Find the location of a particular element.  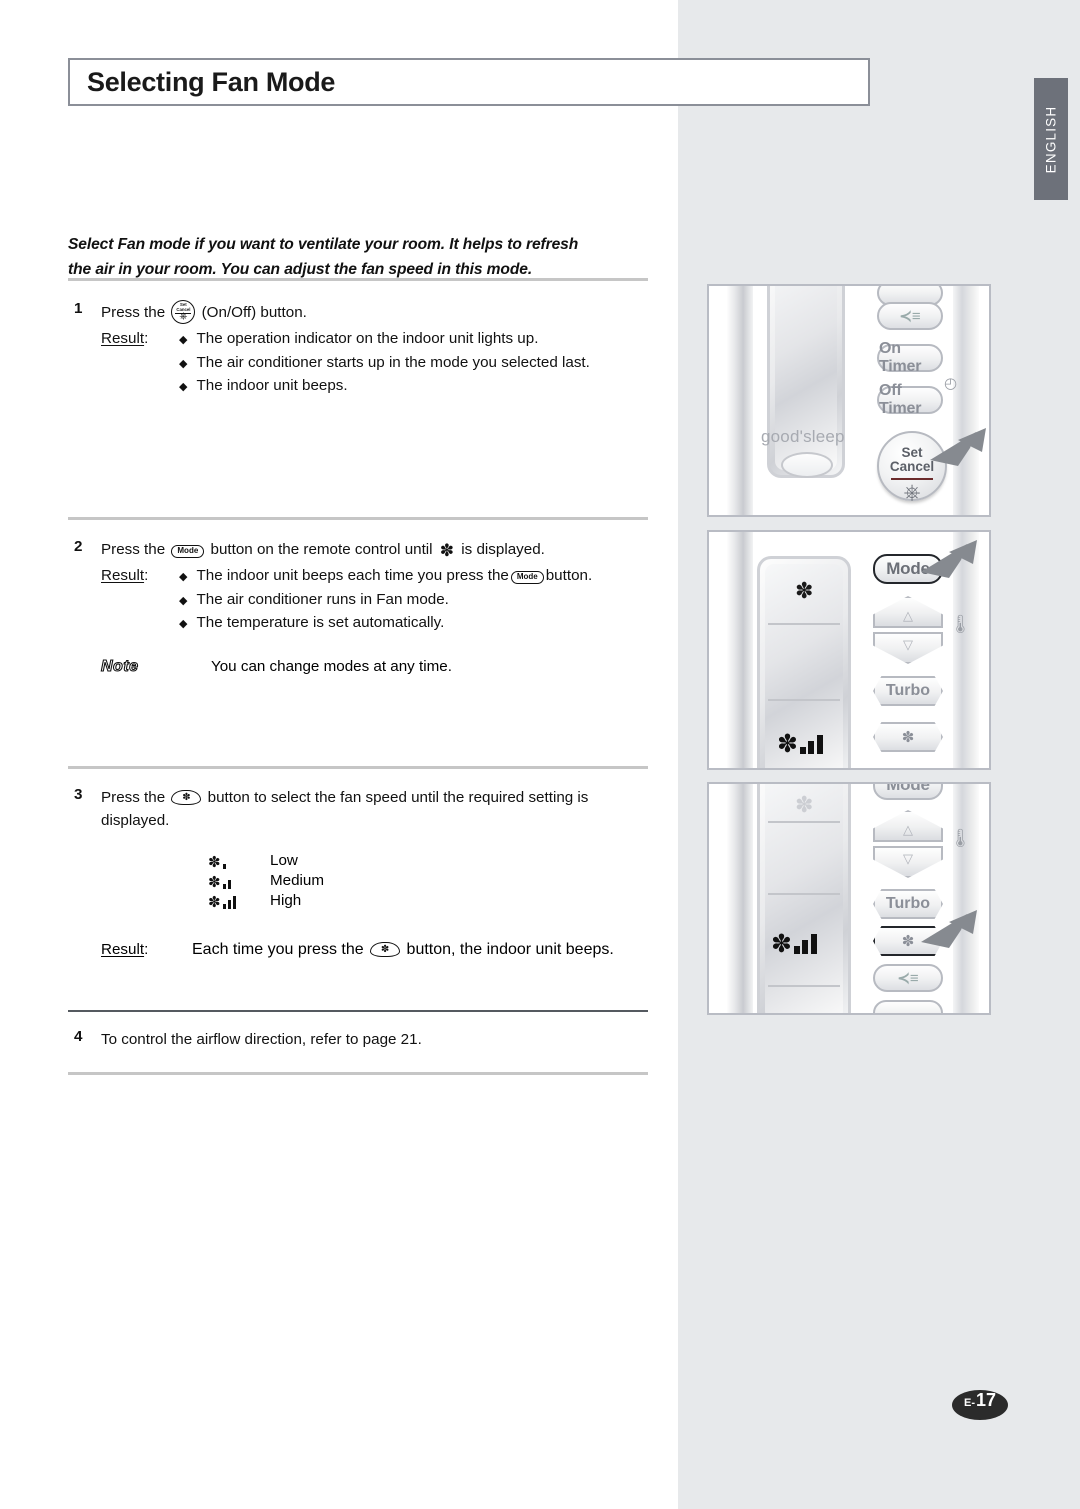

power-icon: ⎈ is located at coordinates (912, 492).